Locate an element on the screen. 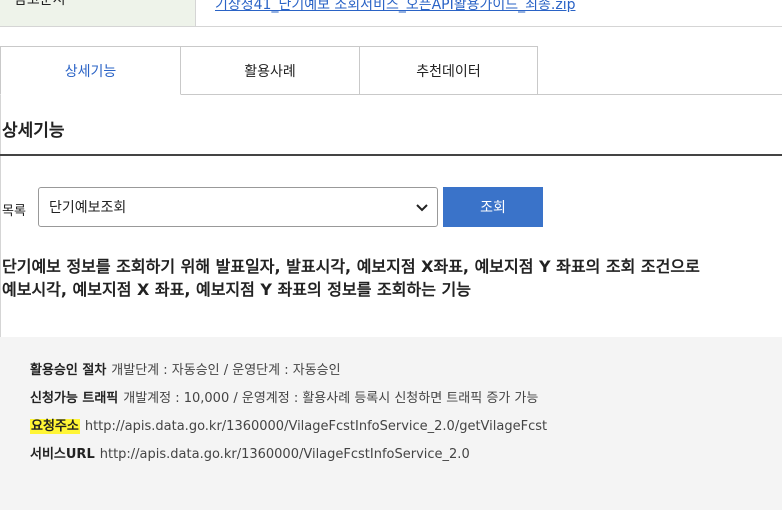 The image size is (782, 510). function-select-value: 단기예보조회 is located at coordinates (88, 208).